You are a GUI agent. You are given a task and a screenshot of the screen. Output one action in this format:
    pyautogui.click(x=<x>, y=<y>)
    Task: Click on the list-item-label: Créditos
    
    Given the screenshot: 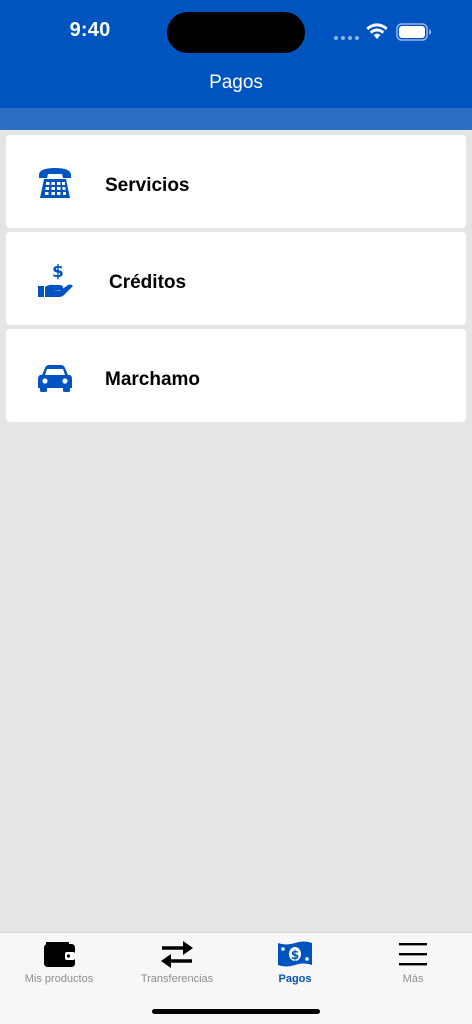 What is the action you would take?
    pyautogui.click(x=148, y=282)
    